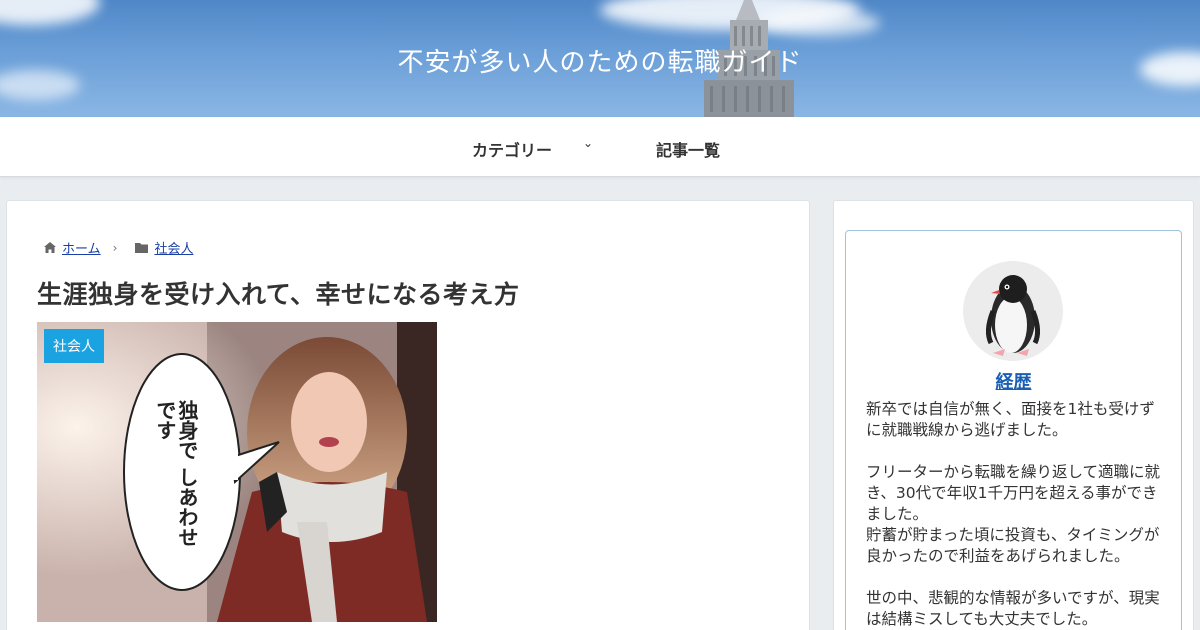  I want to click on cloud-decoration, so click(50, 12).